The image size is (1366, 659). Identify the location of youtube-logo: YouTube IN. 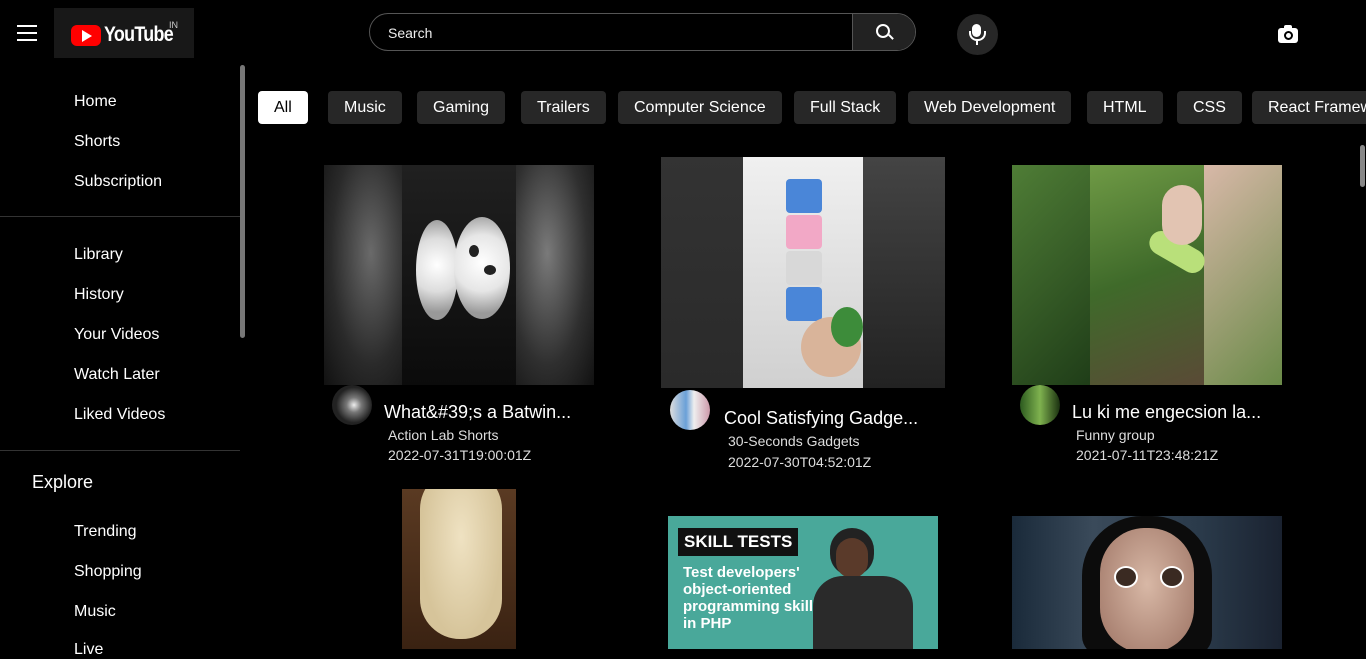
(124, 33).